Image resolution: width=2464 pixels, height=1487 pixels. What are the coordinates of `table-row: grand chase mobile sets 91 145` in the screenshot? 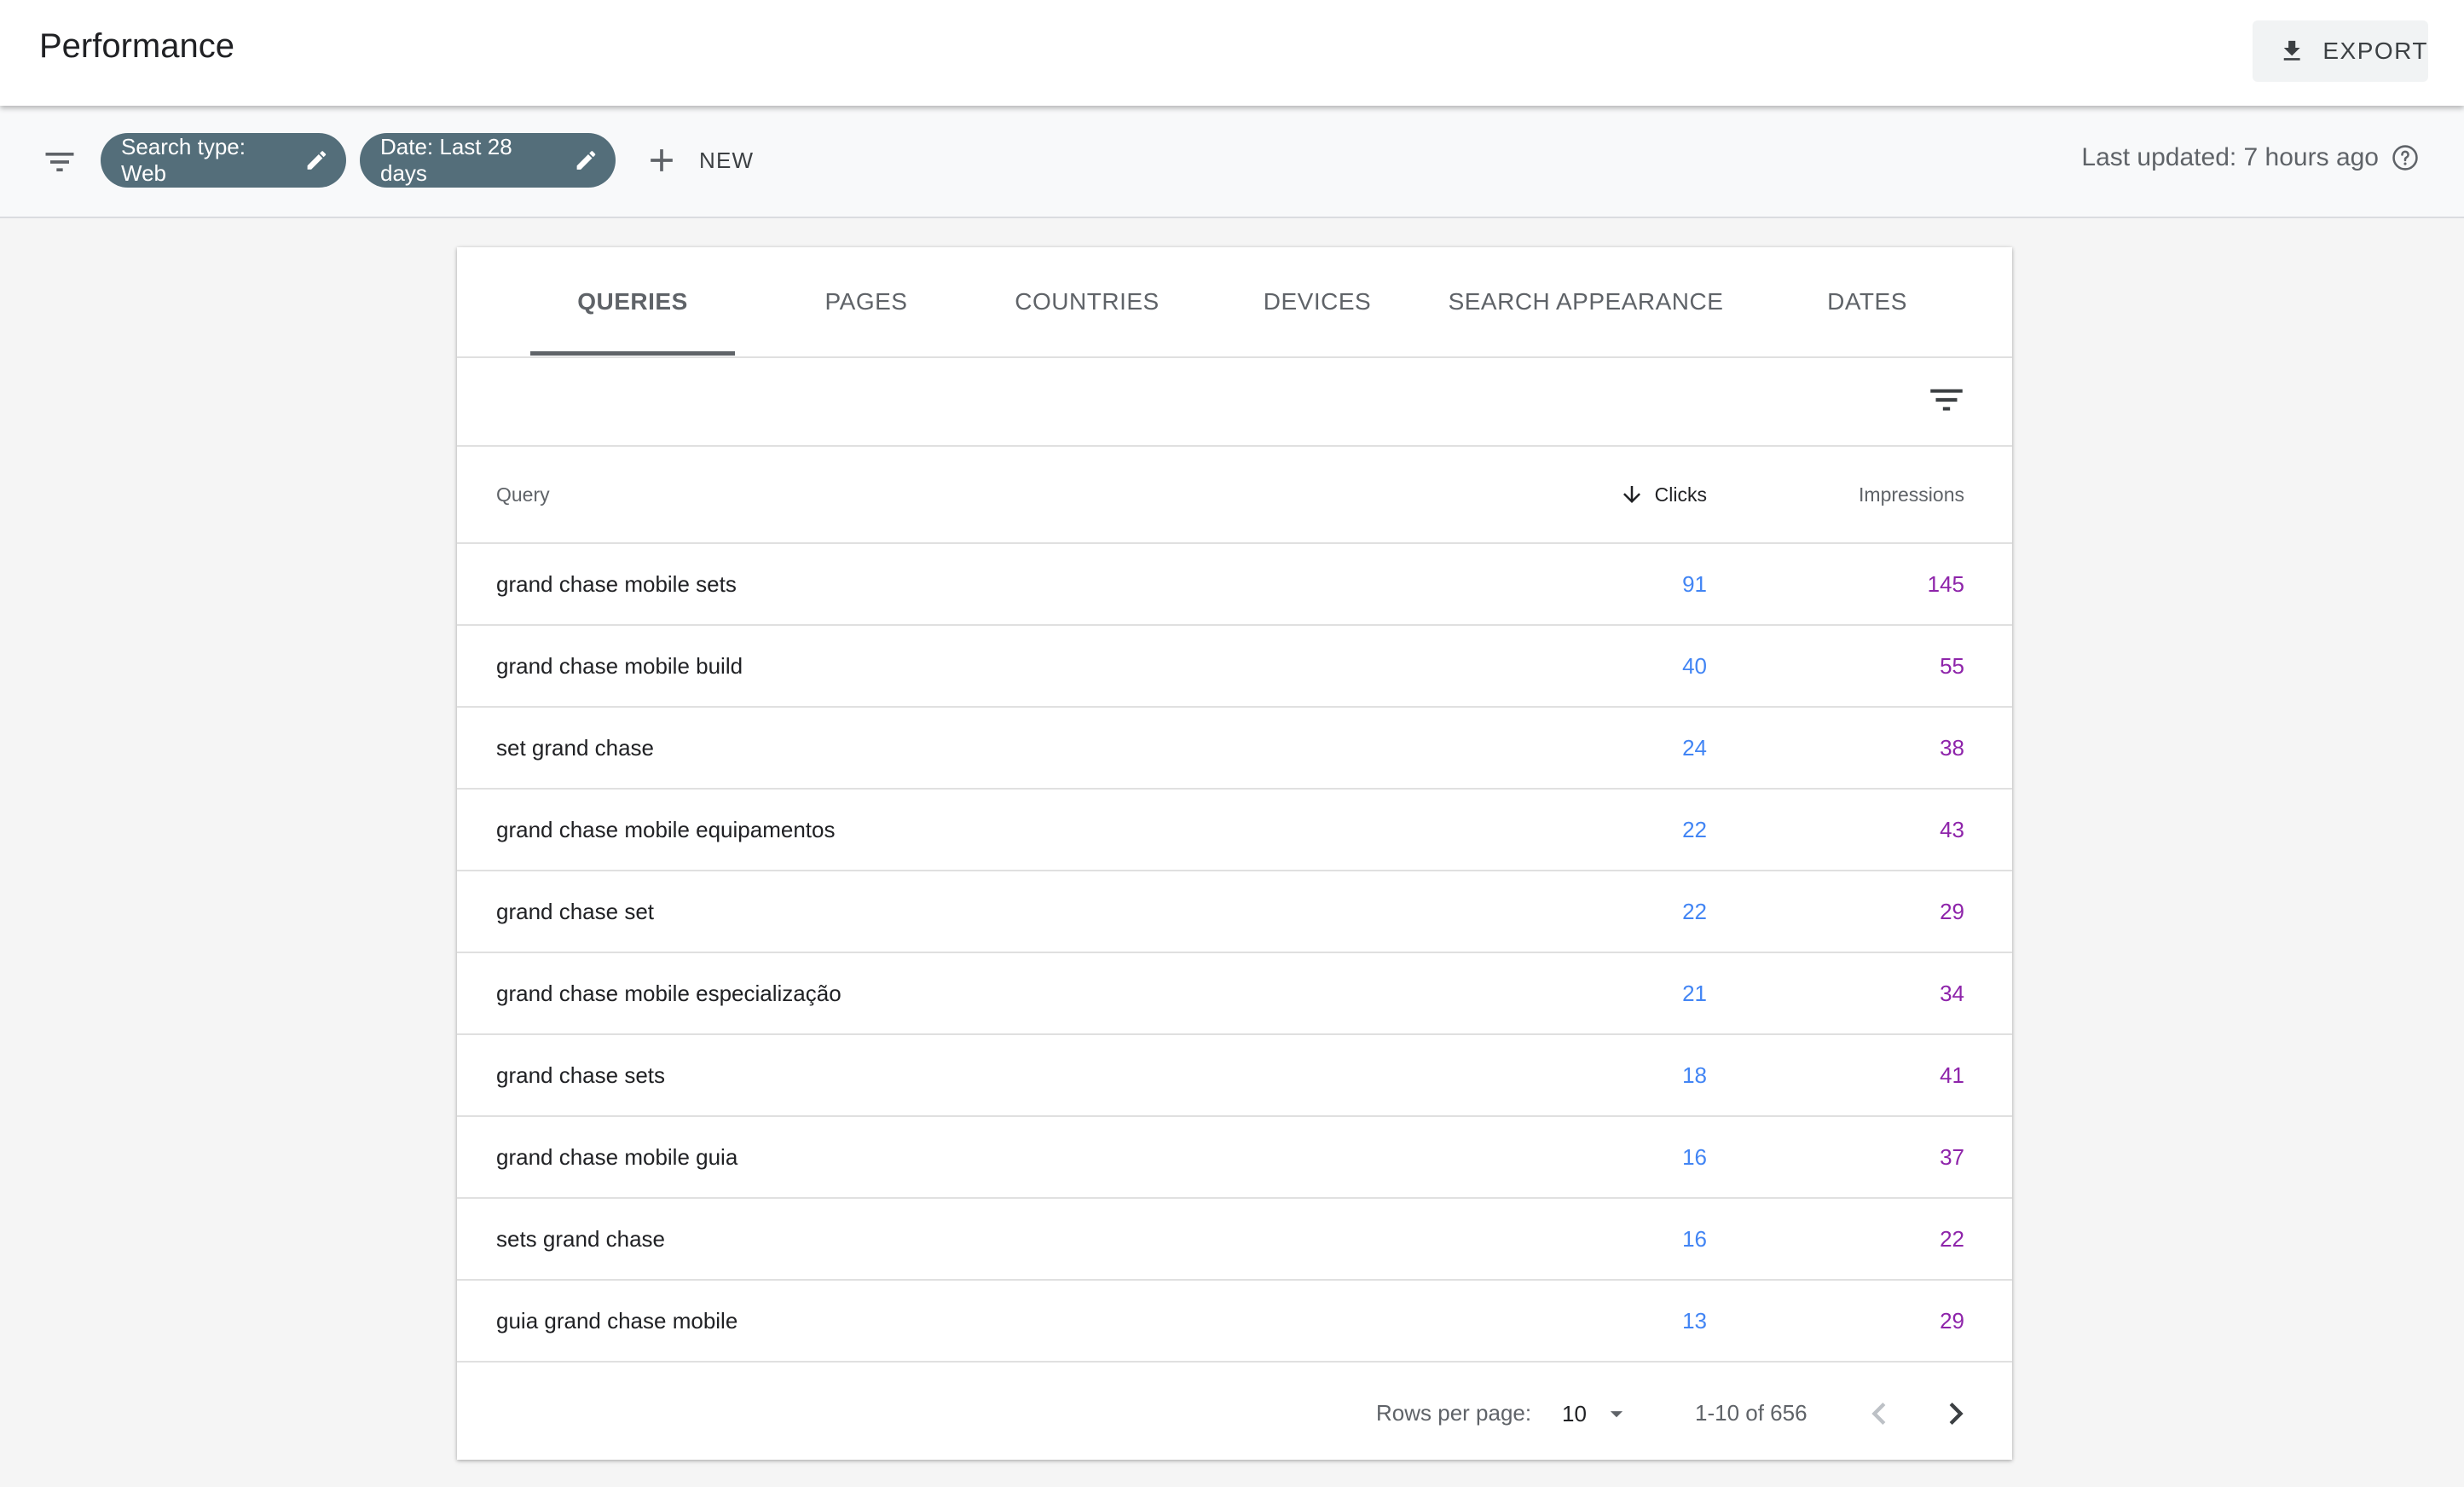 It's located at (1234, 585).